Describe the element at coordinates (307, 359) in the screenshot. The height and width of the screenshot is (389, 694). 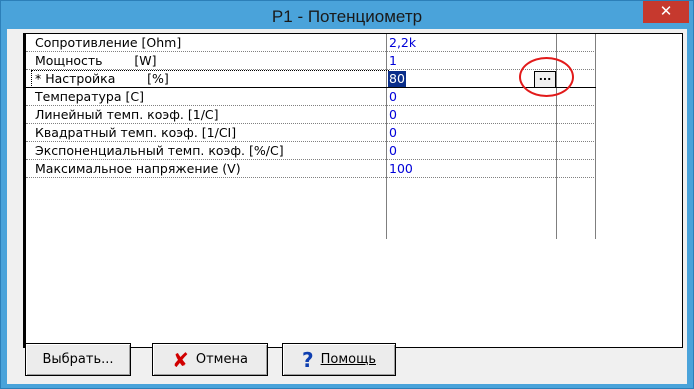
I see `question-icon: ?` at that location.